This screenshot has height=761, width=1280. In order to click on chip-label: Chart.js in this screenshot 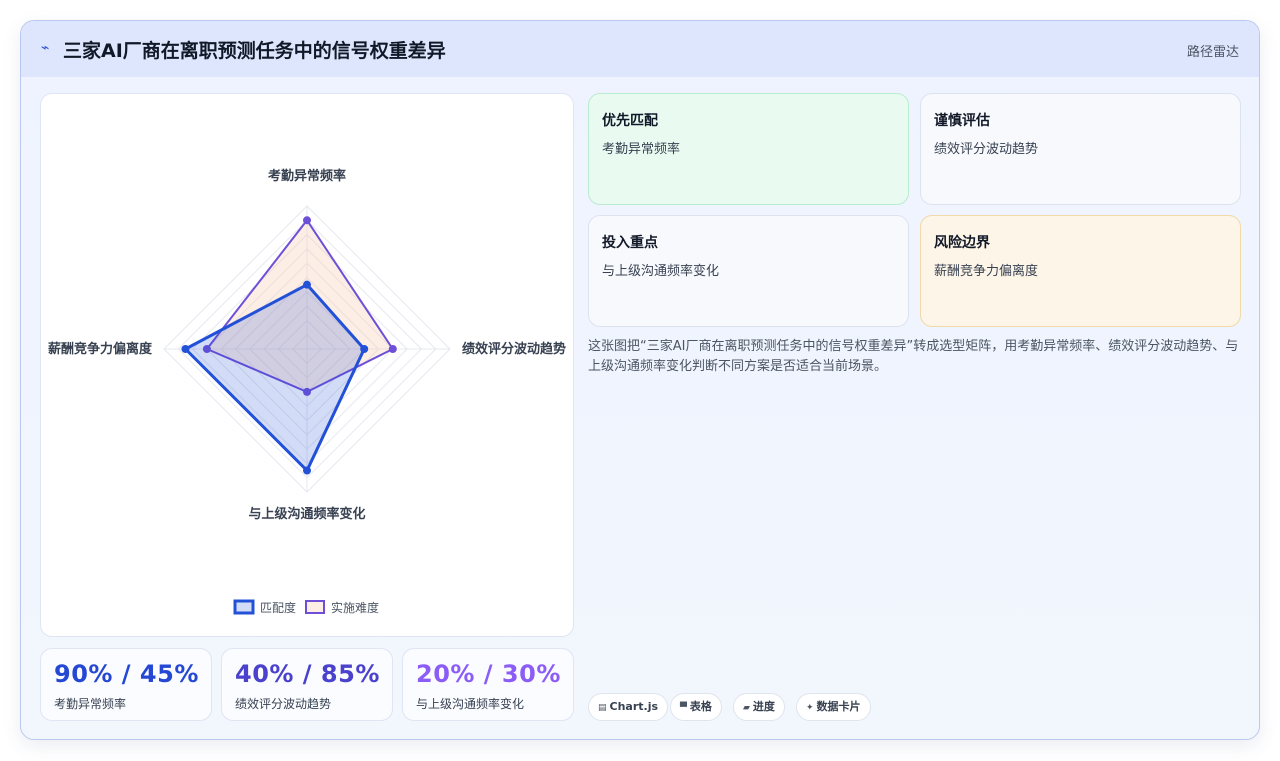, I will do `click(634, 706)`.